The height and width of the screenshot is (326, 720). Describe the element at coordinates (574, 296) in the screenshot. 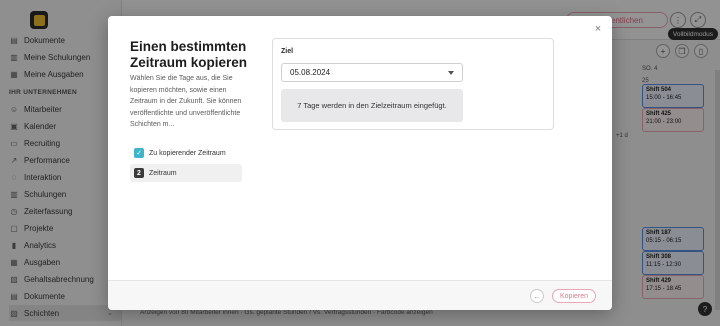

I see `copy-button: Kopieren` at that location.